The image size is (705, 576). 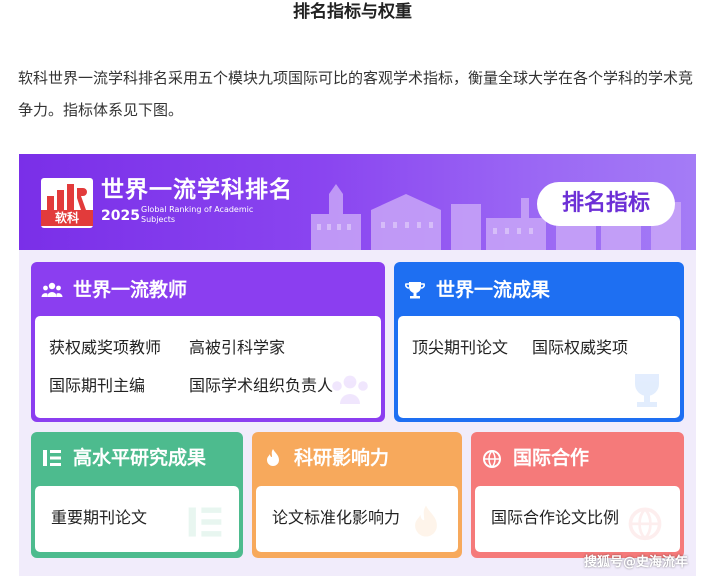 I want to click on card-research-impact: 科研影响力 论文标准化影响力, so click(x=357, y=495).